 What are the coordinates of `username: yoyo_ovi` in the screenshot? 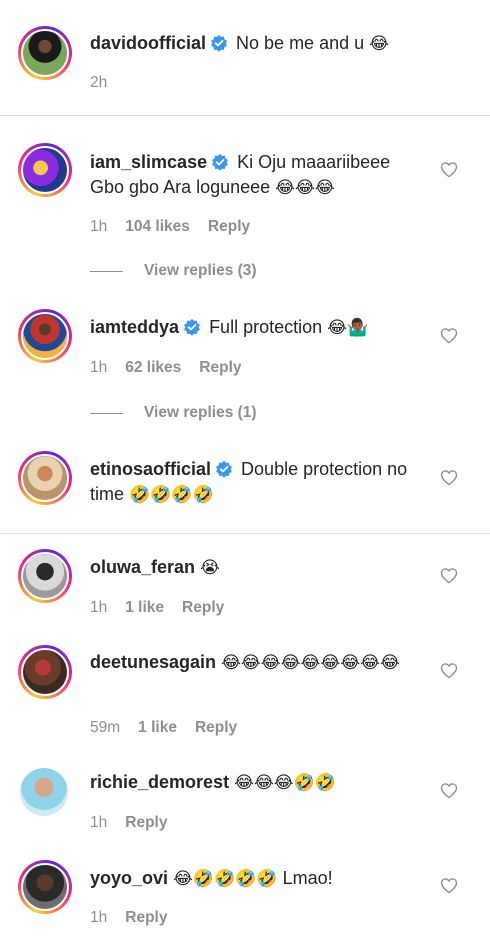 It's located at (129, 878).